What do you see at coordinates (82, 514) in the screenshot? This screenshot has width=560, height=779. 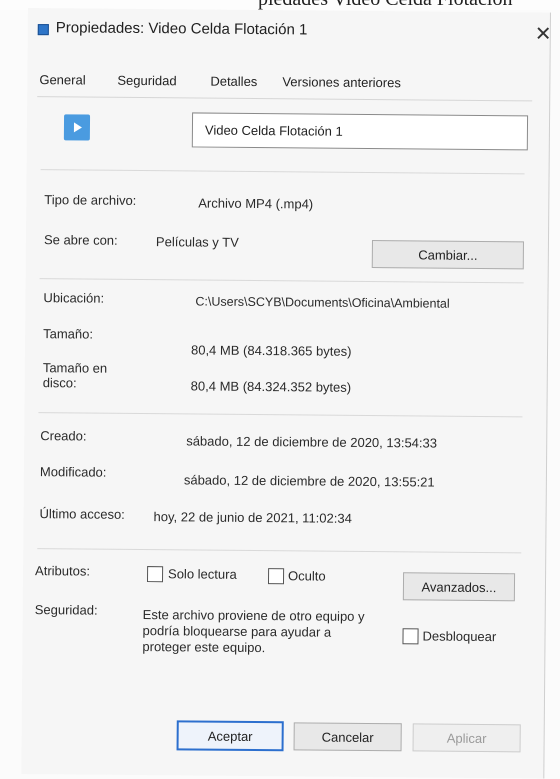 I see `last-access-label: Último acceso:` at bounding box center [82, 514].